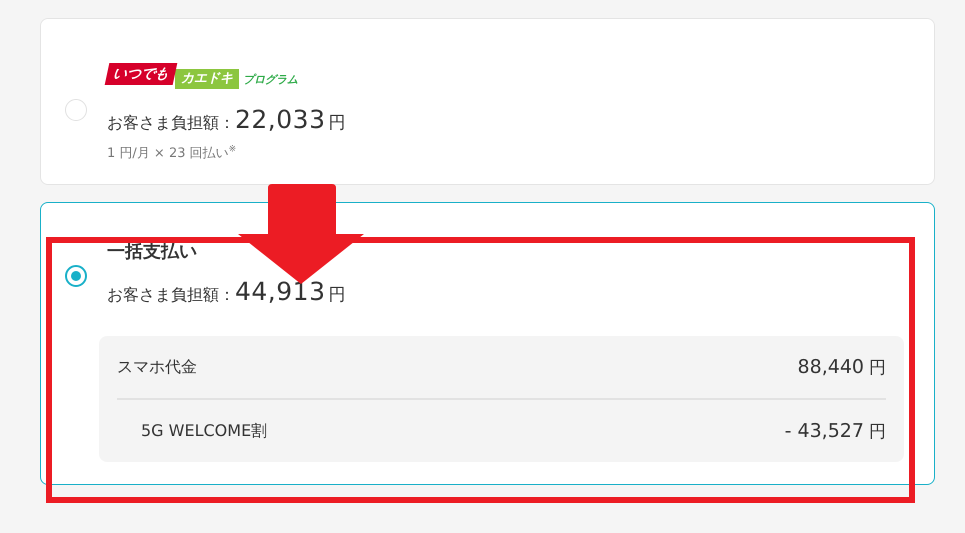 The width and height of the screenshot is (965, 533). What do you see at coordinates (270, 79) in the screenshot?
I see `logo-text: プログラム` at bounding box center [270, 79].